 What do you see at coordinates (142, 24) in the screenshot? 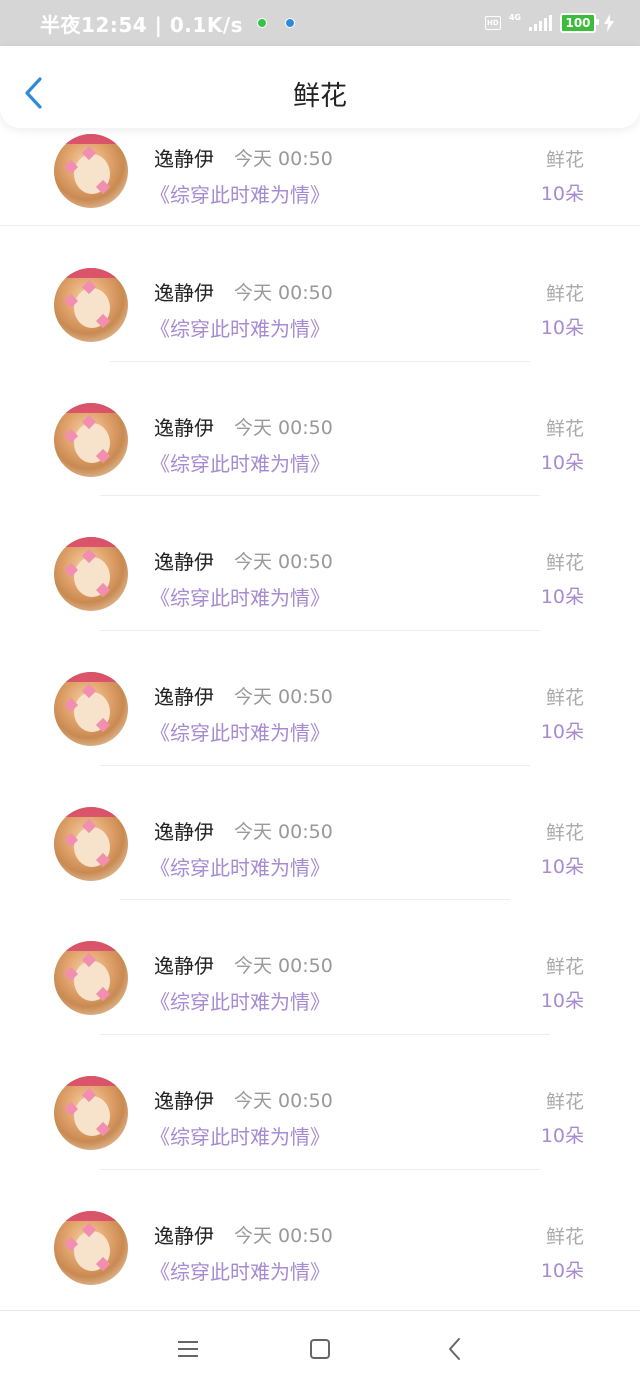
I see `status-time: 半夜12:54 | 0.1K/s` at bounding box center [142, 24].